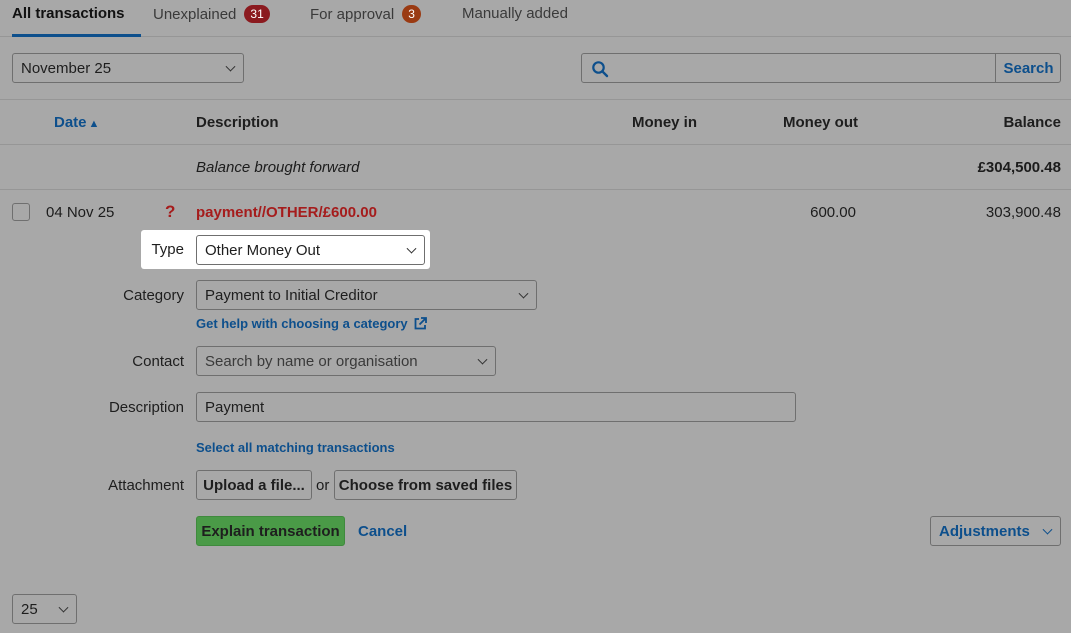 Image resolution: width=1071 pixels, height=633 pixels. I want to click on search-bar: Search, so click(821, 68).